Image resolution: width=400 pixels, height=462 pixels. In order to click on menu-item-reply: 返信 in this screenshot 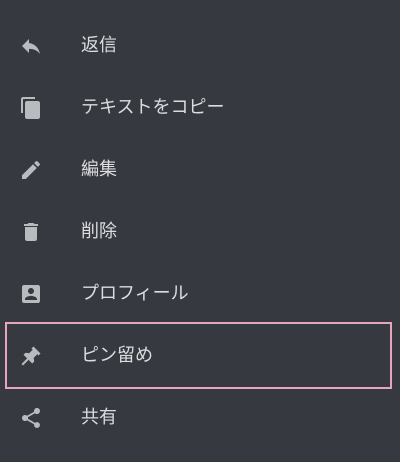, I will do `click(200, 46)`.